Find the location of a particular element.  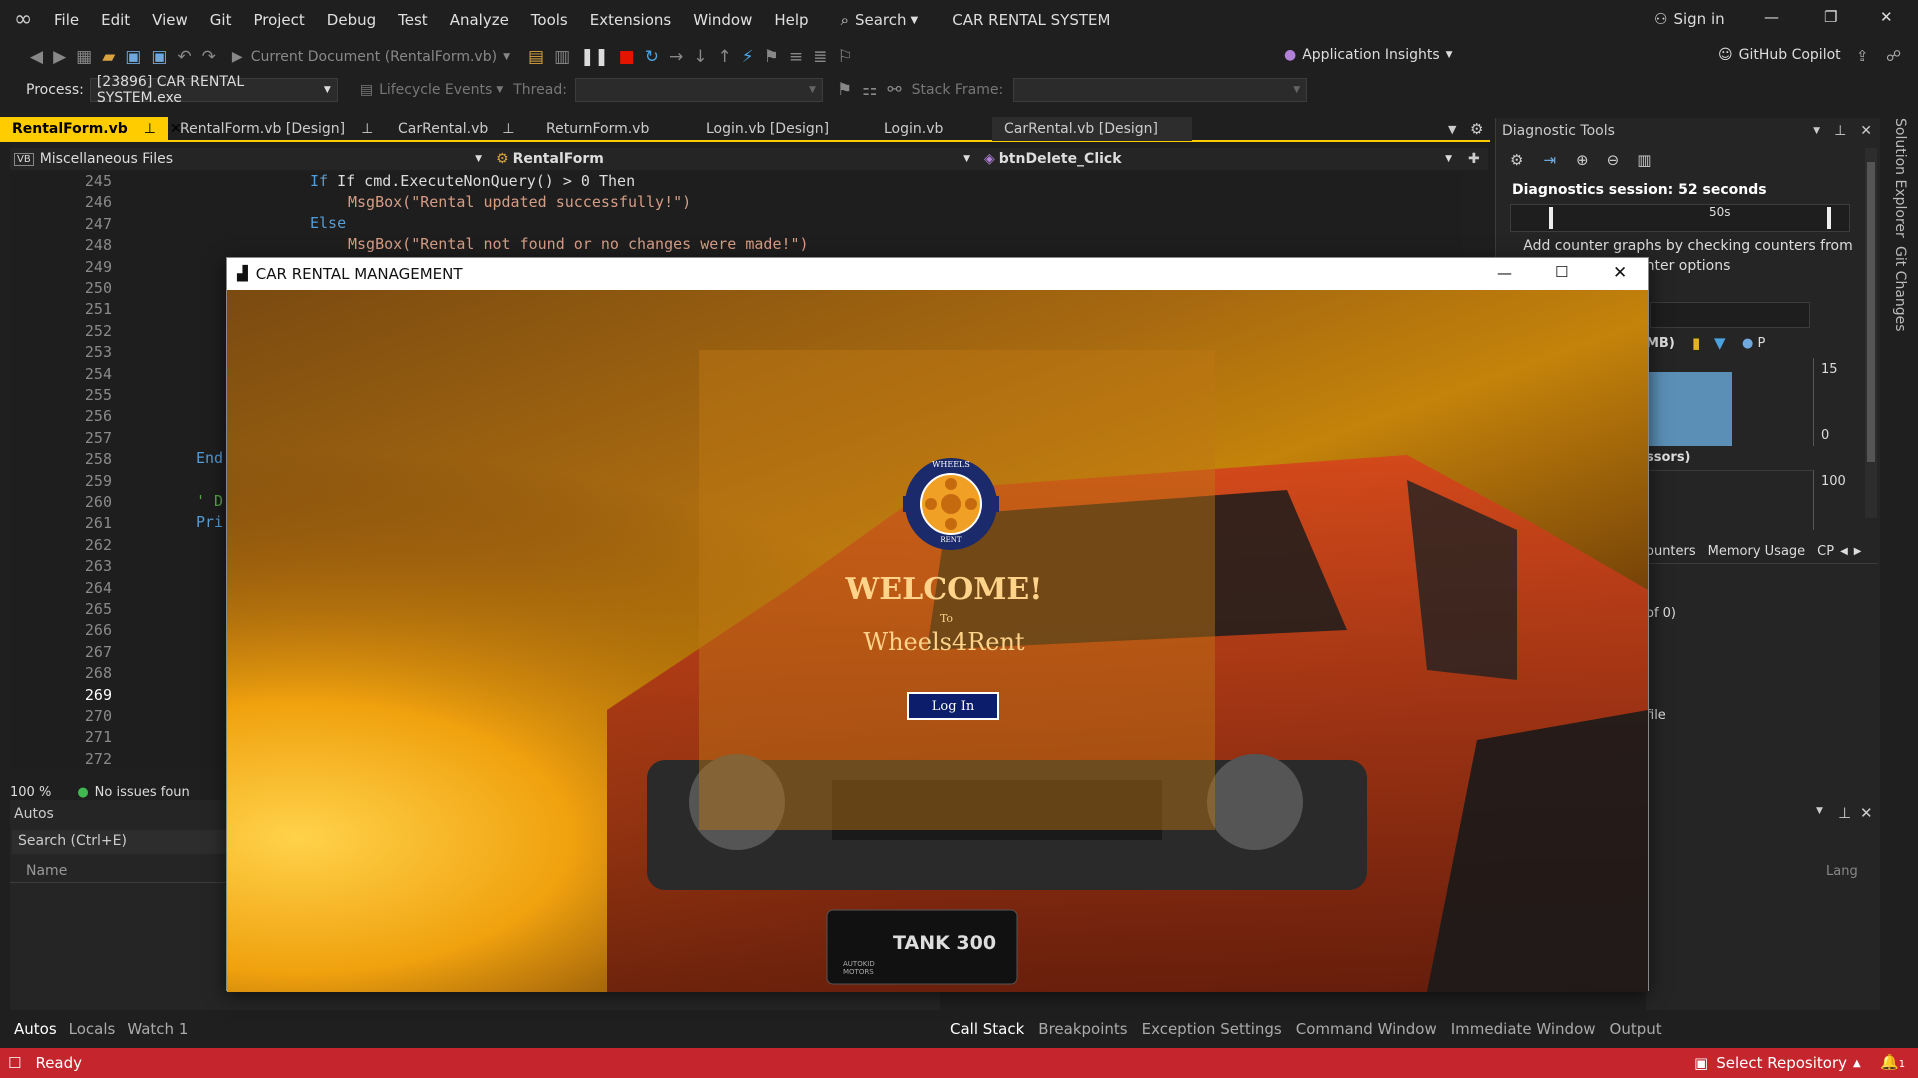

tab-cpu: CP is located at coordinates (1825, 551).